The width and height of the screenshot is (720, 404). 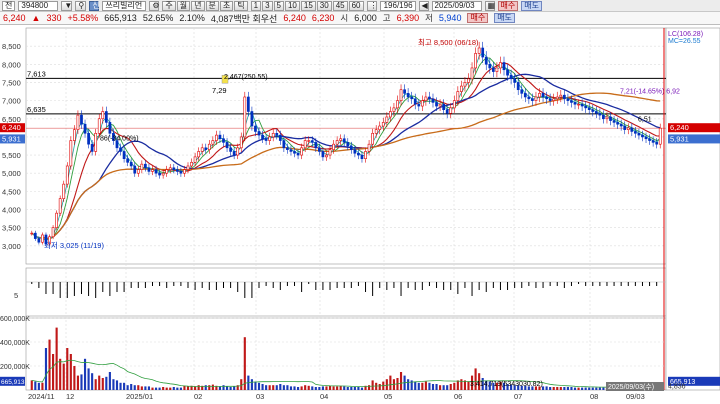 What do you see at coordinates (308, 5) in the screenshot?
I see `interval-button-4: 15` at bounding box center [308, 5].